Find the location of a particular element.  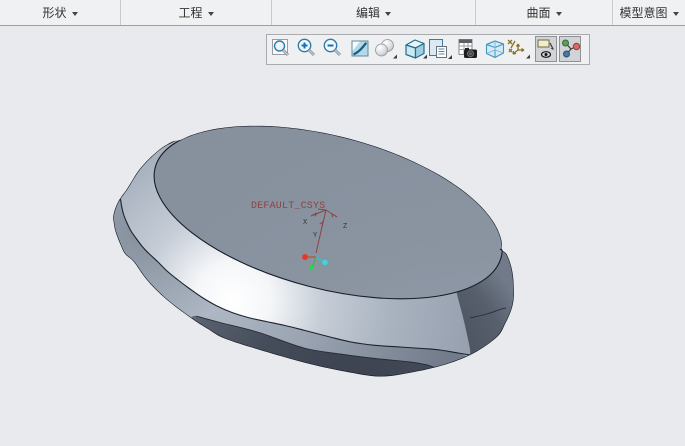

svg-text: DEFAULT_CSYS is located at coordinates (288, 206).